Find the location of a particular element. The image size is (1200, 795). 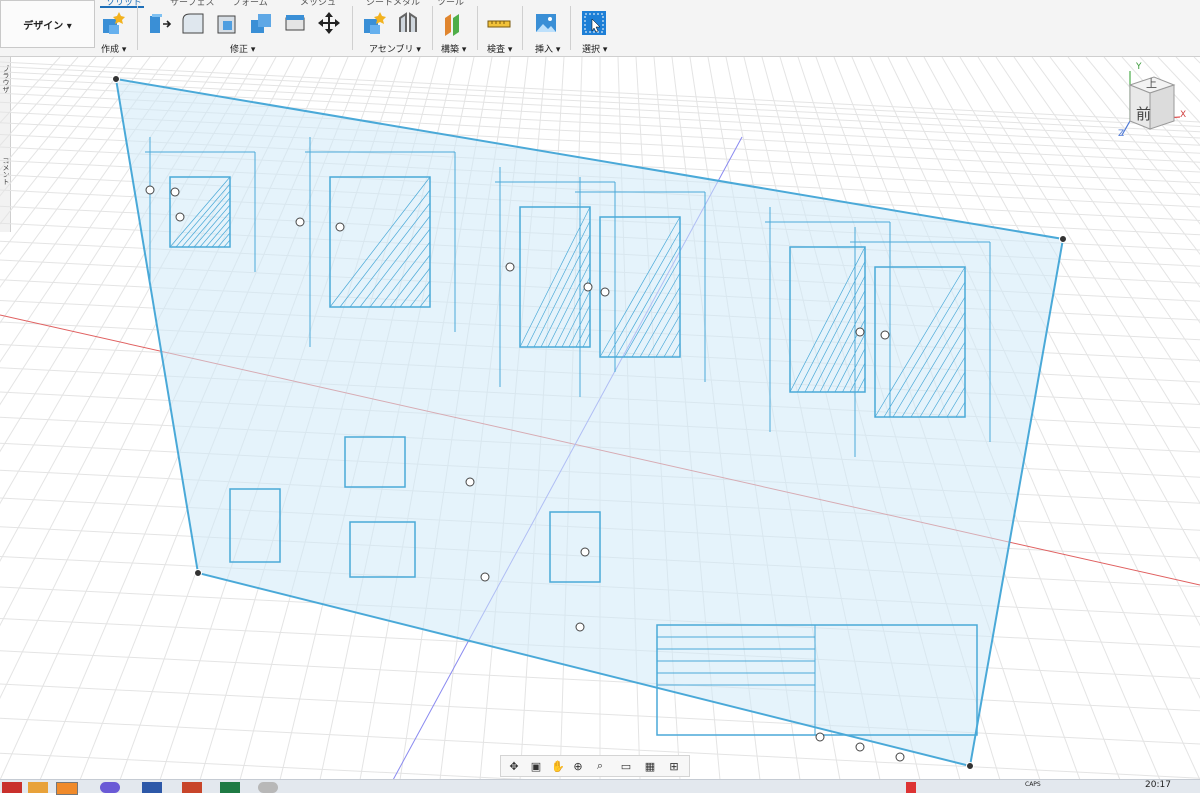

zoom-icon: ⊕ is located at coordinates (578, 766).